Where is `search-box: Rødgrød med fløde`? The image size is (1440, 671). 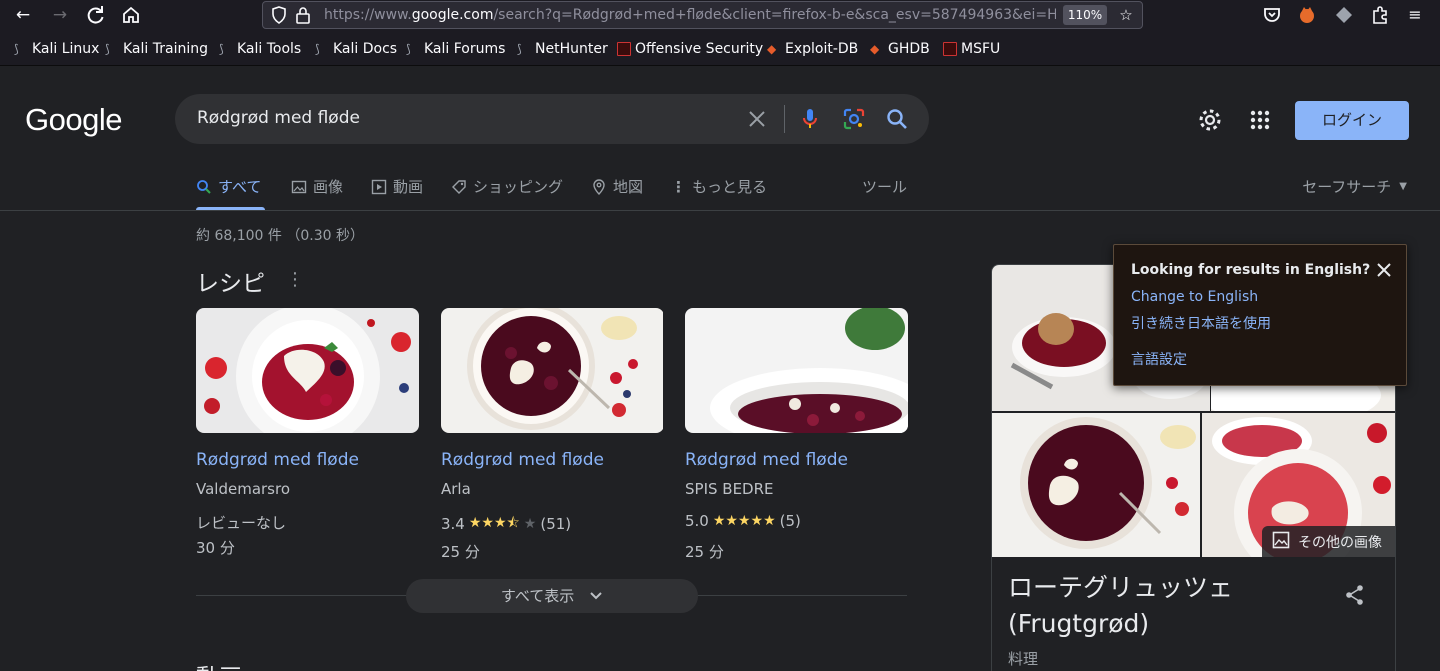
search-box: Rødgrød med fløde is located at coordinates (552, 119).